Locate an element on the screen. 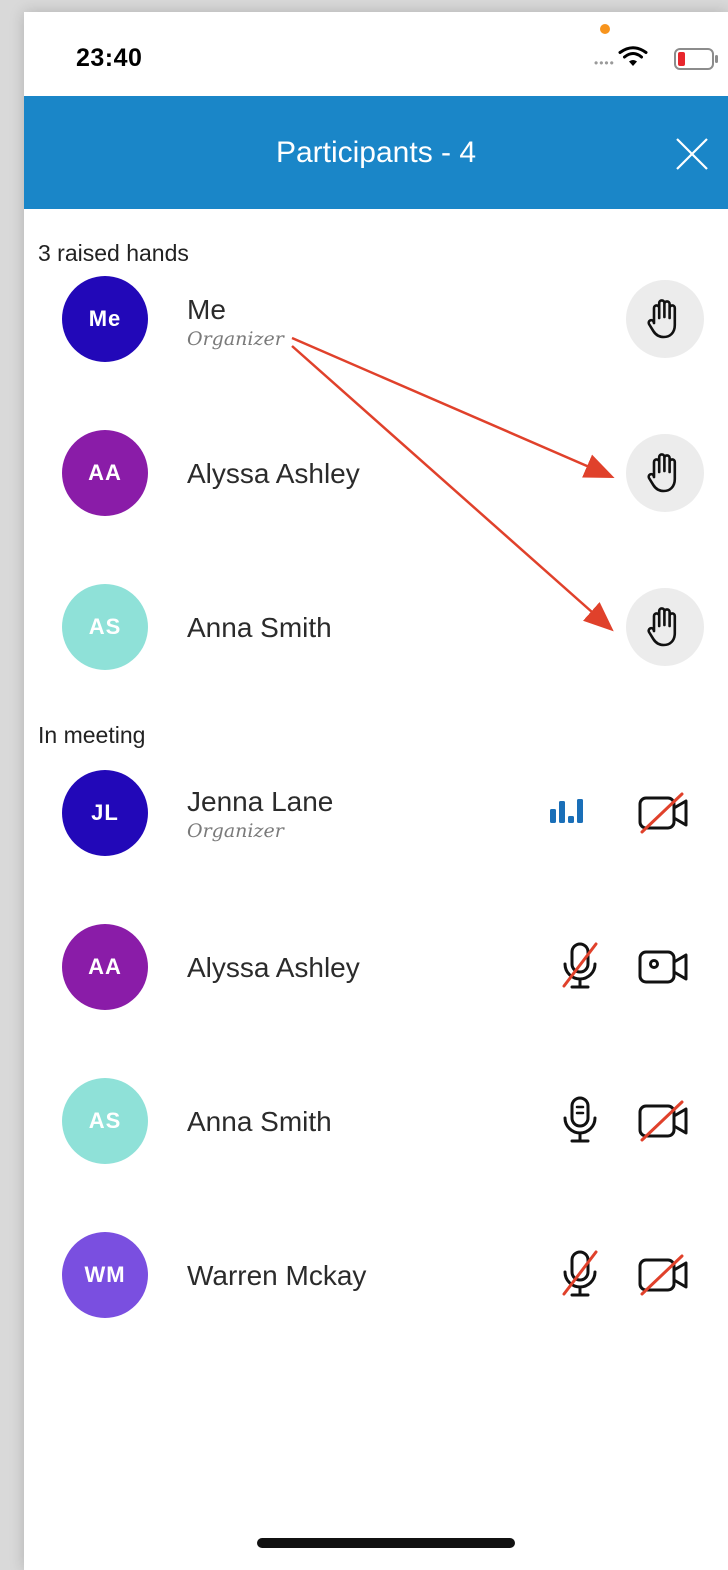 The image size is (728, 1570). participant-row: WM Warren Mckay is located at coordinates (376, 1282).